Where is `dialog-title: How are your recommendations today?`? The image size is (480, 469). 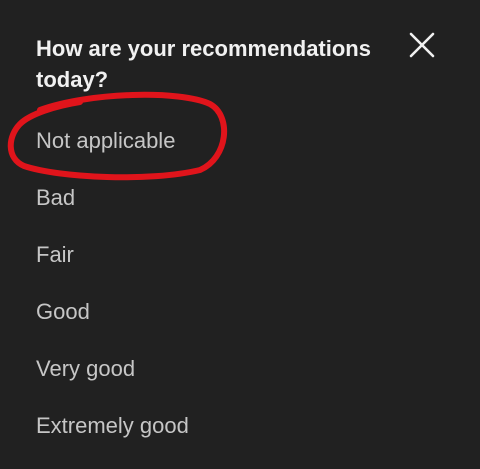 dialog-title: How are your recommendations today? is located at coordinates (203, 64).